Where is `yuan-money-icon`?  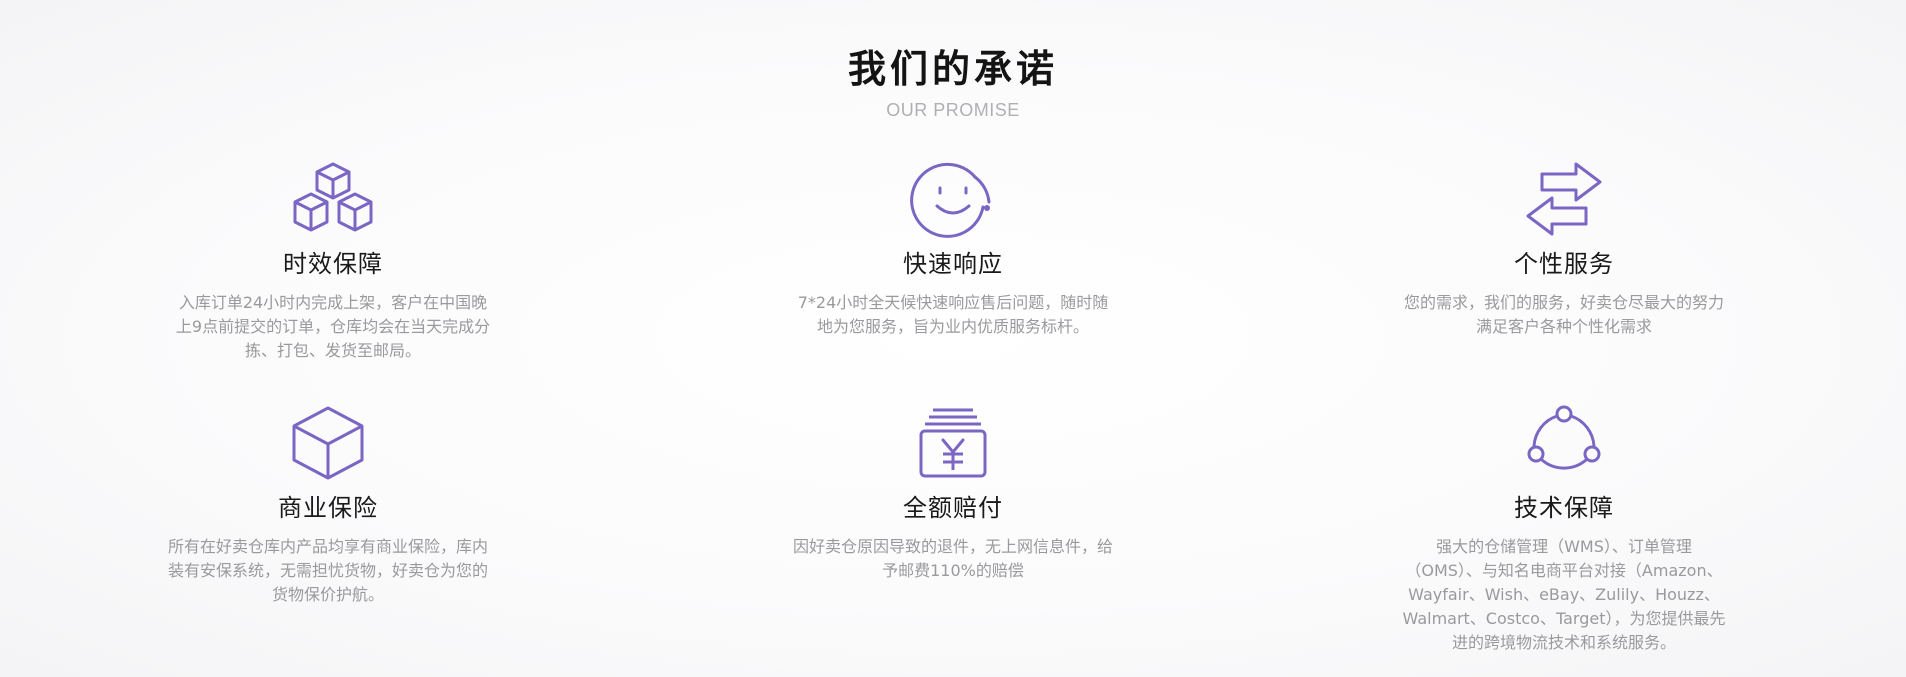
yuan-money-icon is located at coordinates (953, 443).